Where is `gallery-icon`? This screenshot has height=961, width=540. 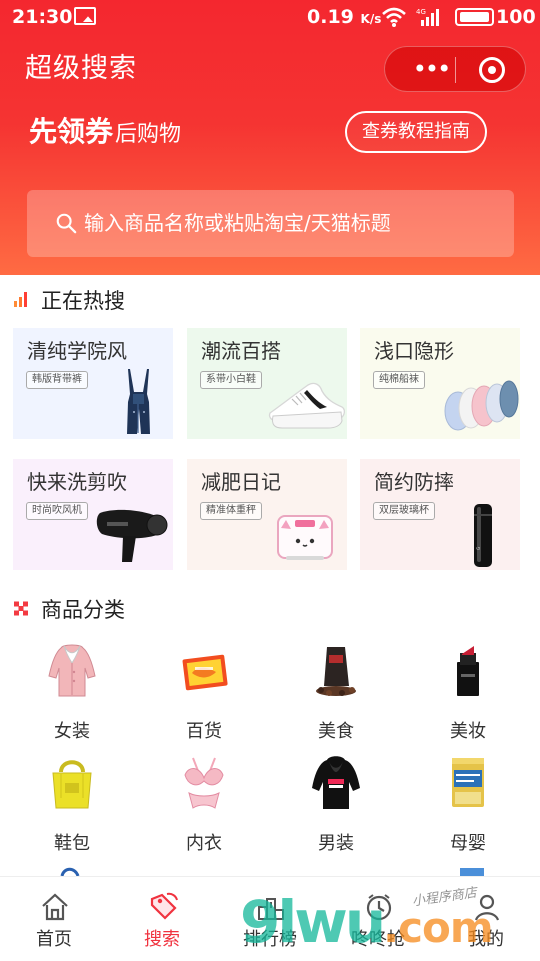 gallery-icon is located at coordinates (85, 16).